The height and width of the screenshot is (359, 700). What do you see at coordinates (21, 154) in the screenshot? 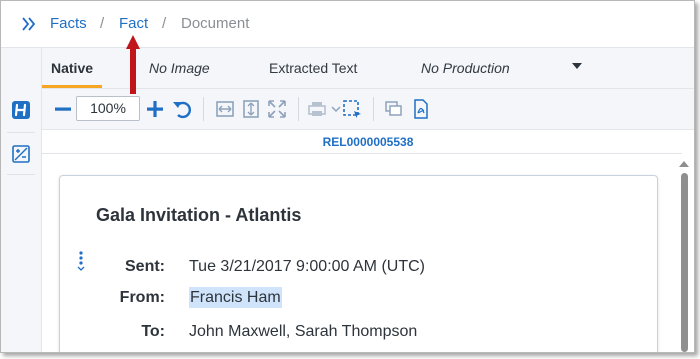
I see `image-edit-icon` at bounding box center [21, 154].